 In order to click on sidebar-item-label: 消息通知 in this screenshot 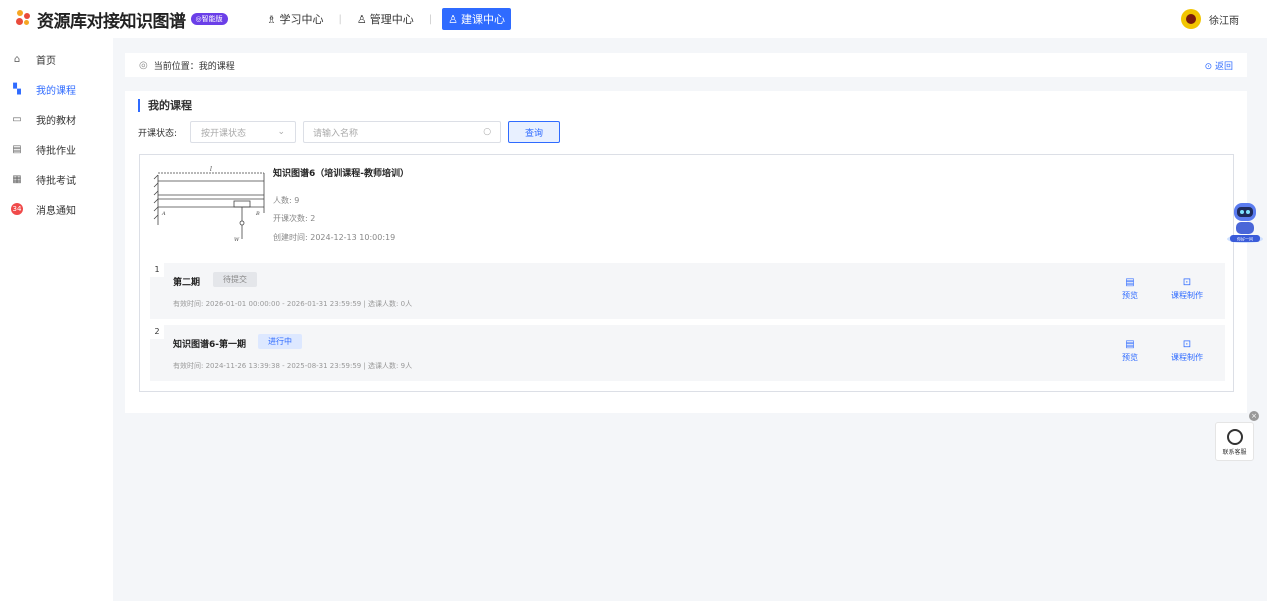, I will do `click(56, 211)`.